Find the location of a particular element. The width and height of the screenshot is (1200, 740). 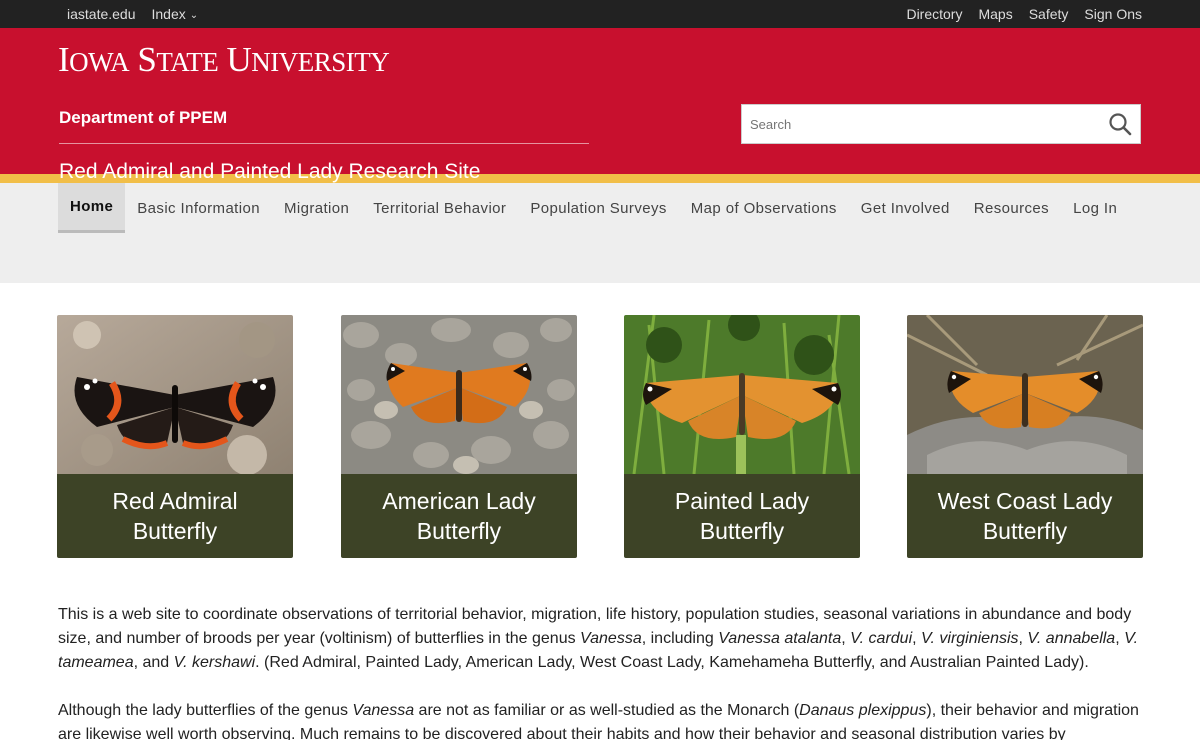

species-name: V. virginiensis is located at coordinates (970, 638).